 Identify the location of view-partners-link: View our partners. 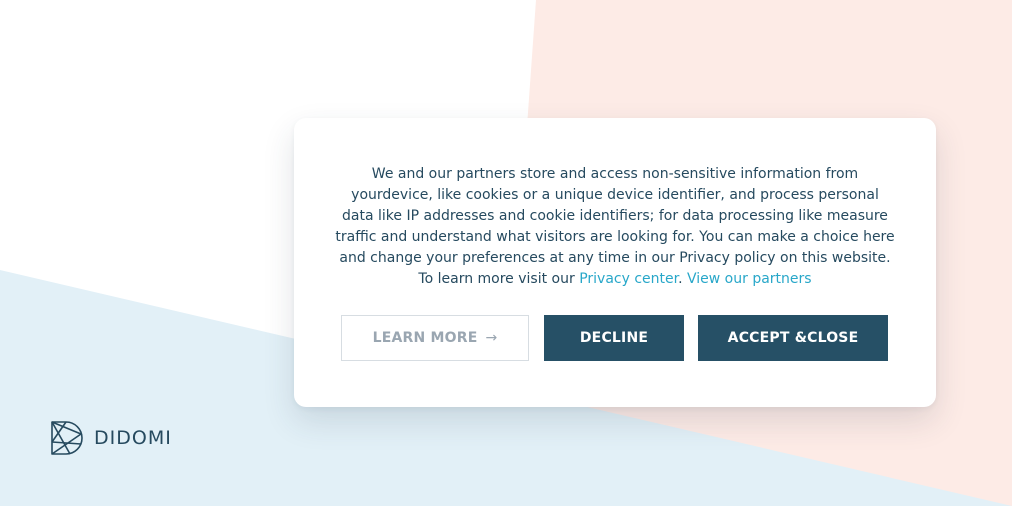
(749, 279).